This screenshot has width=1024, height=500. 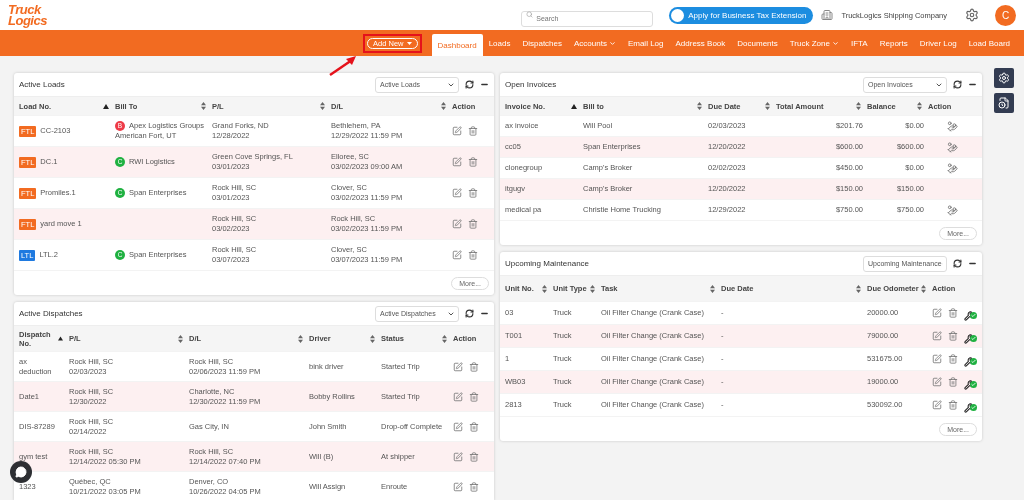 What do you see at coordinates (595, 43) in the screenshot?
I see `nav-tab: Accounts` at bounding box center [595, 43].